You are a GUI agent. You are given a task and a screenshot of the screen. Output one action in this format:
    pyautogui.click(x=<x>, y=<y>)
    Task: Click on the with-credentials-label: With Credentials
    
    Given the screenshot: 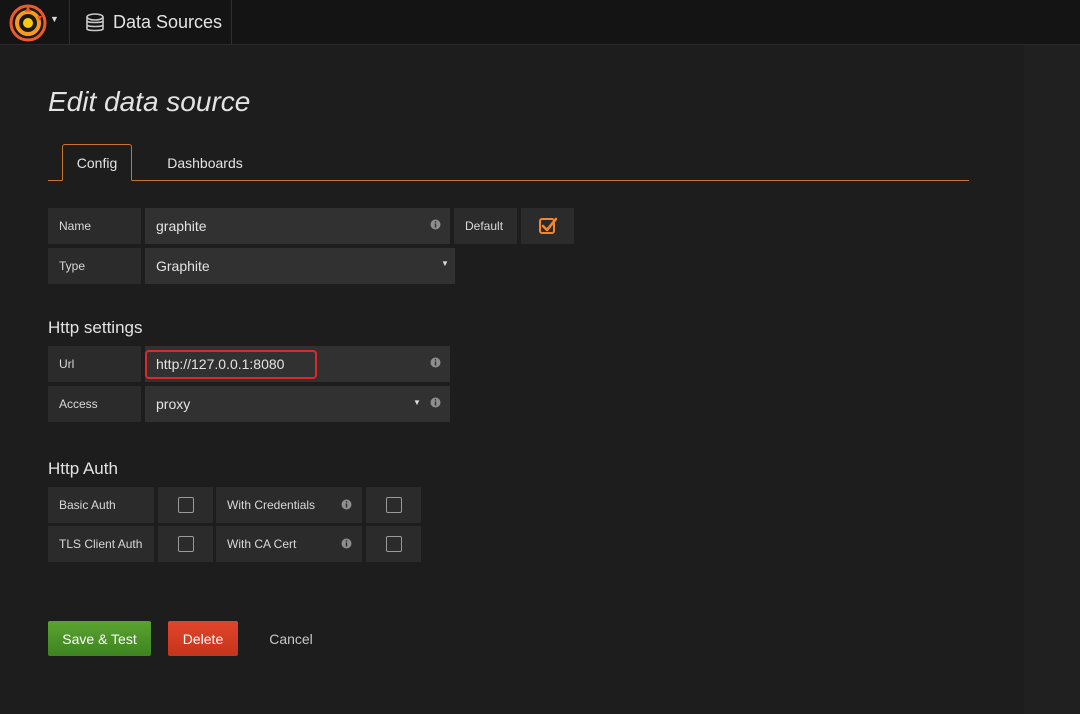 What is the action you would take?
    pyautogui.click(x=289, y=505)
    